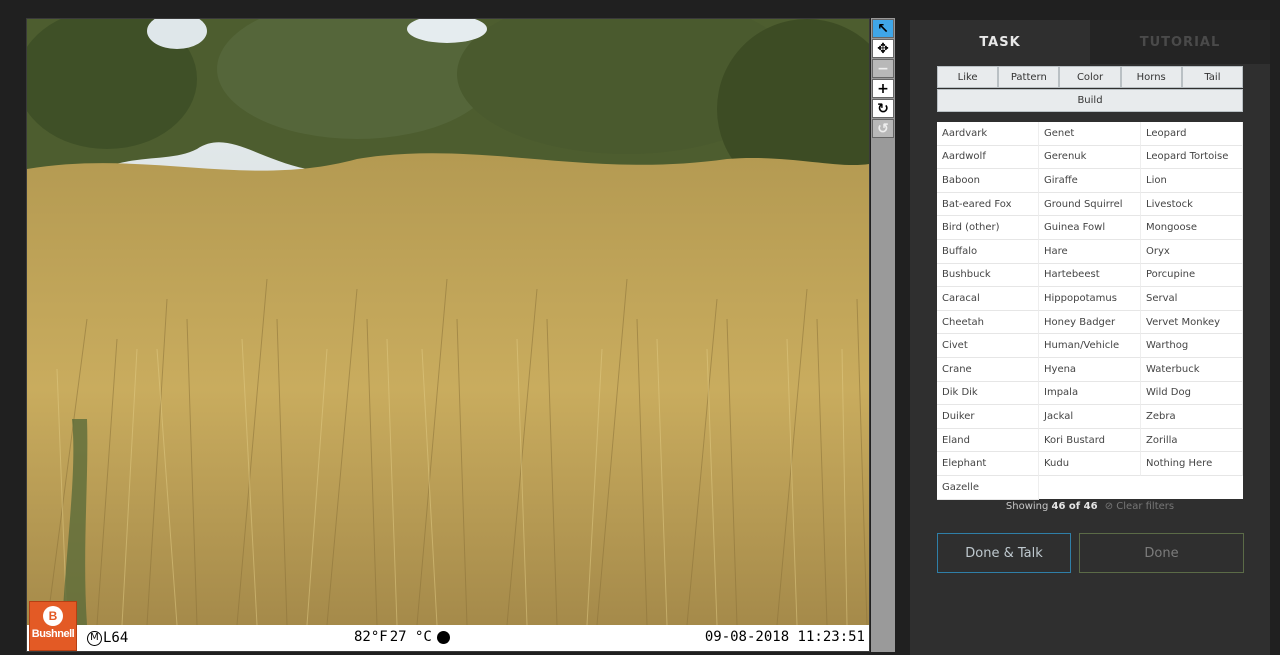  I want to click on species-item: Aardwolf, so click(988, 157).